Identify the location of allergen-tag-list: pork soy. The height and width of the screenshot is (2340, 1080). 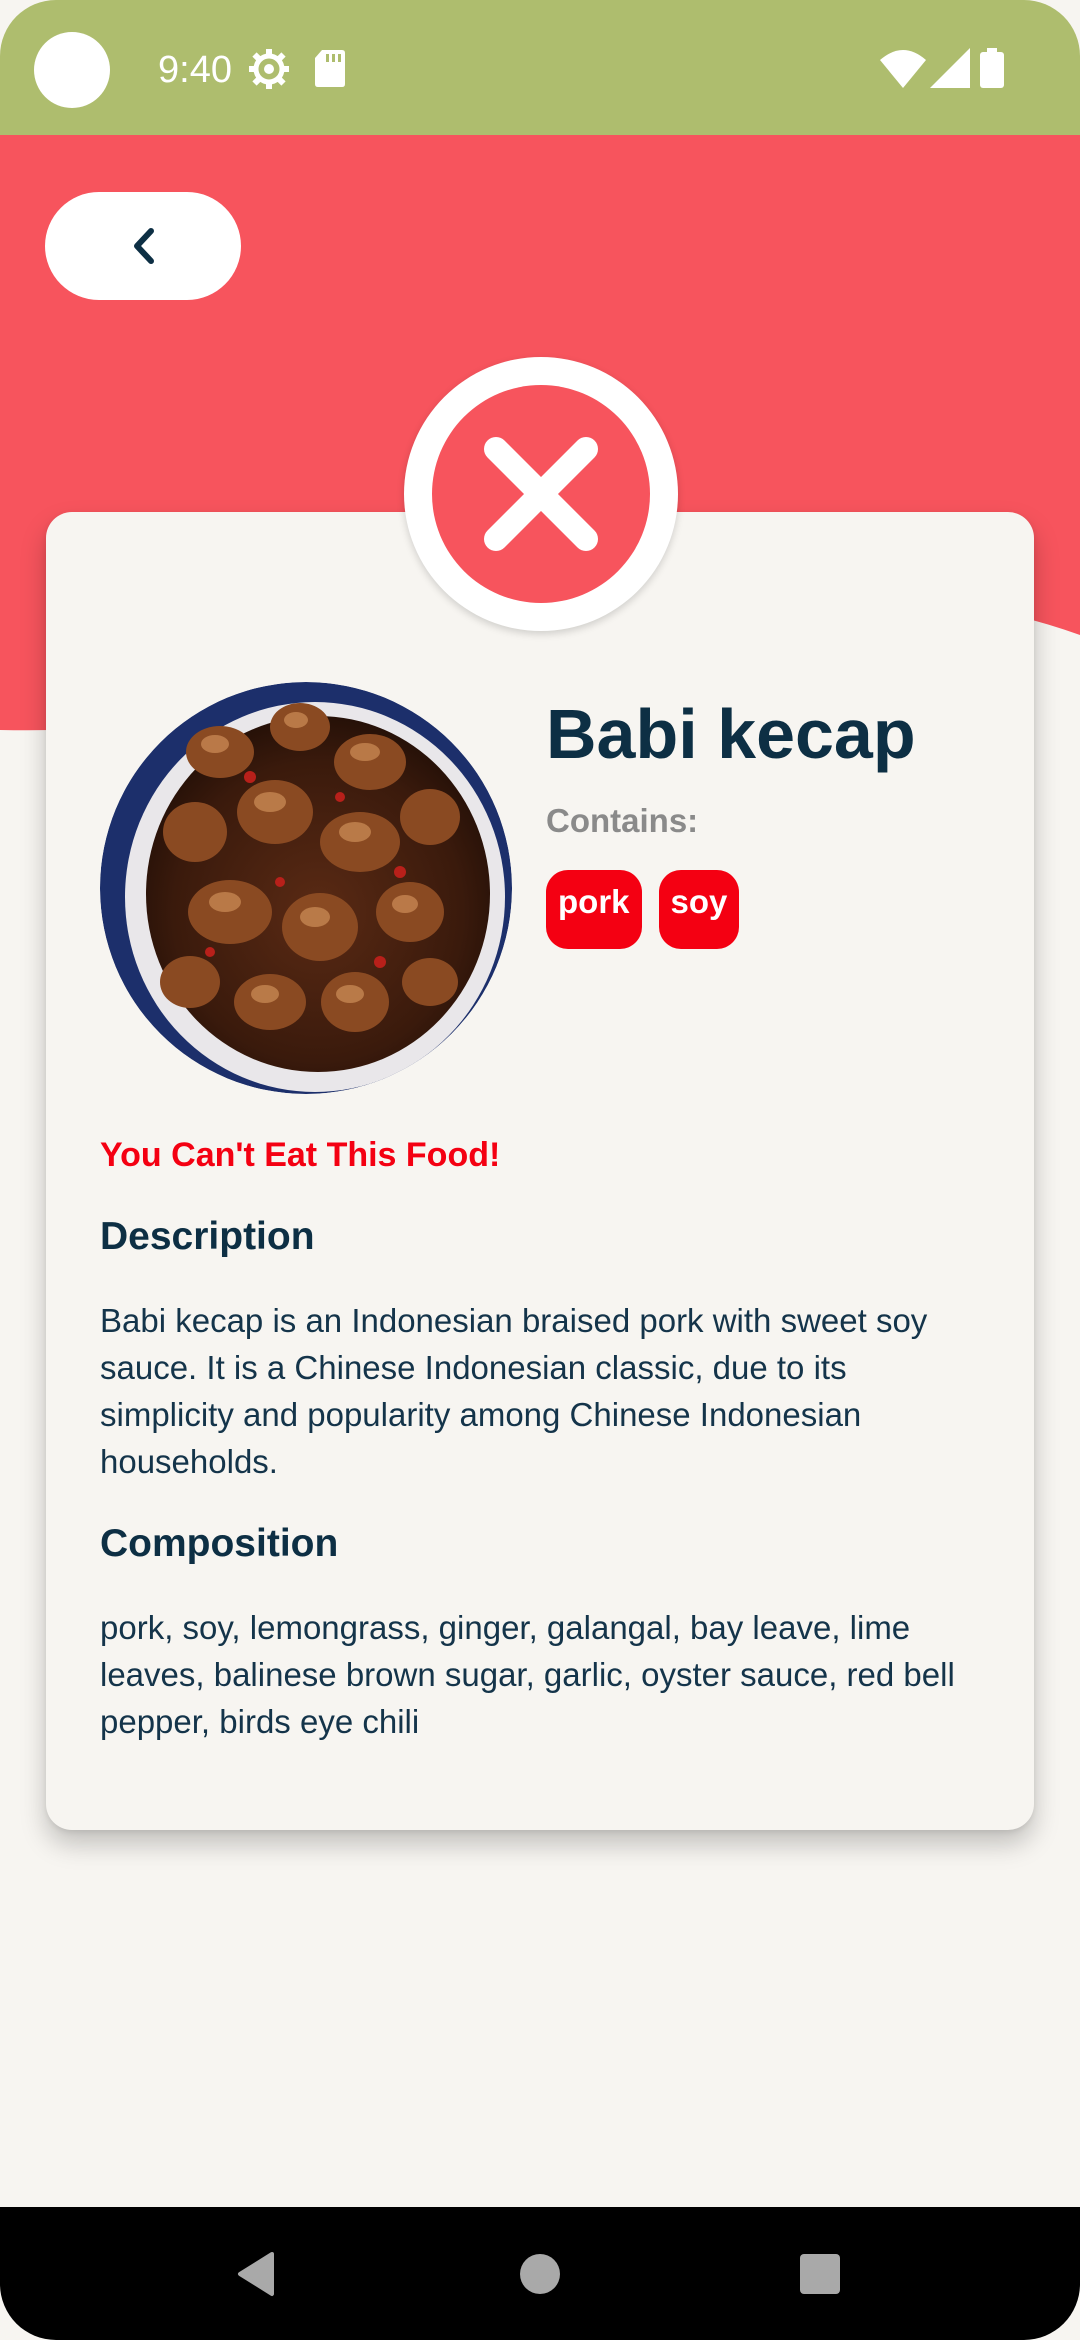
(643, 909).